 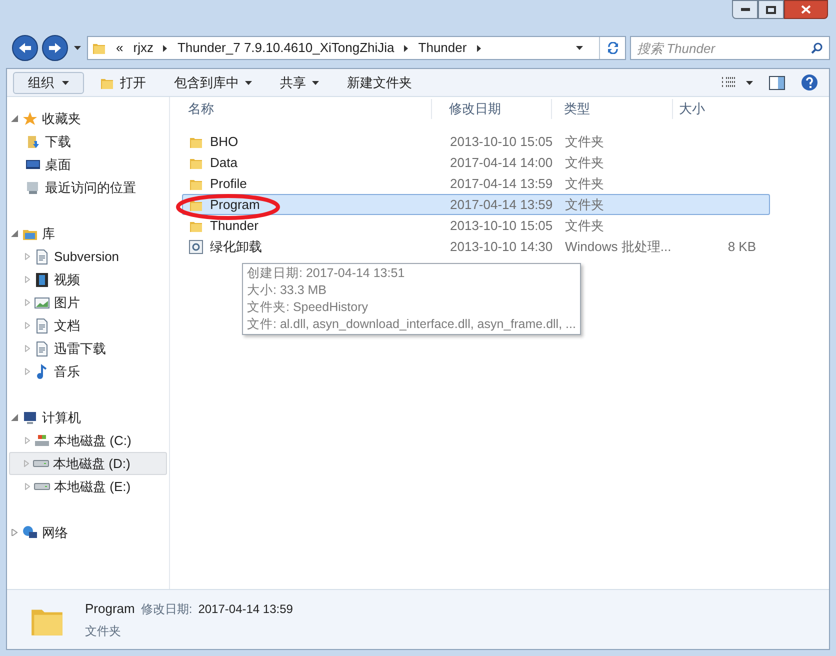 I want to click on minimize-icon, so click(x=745, y=9).